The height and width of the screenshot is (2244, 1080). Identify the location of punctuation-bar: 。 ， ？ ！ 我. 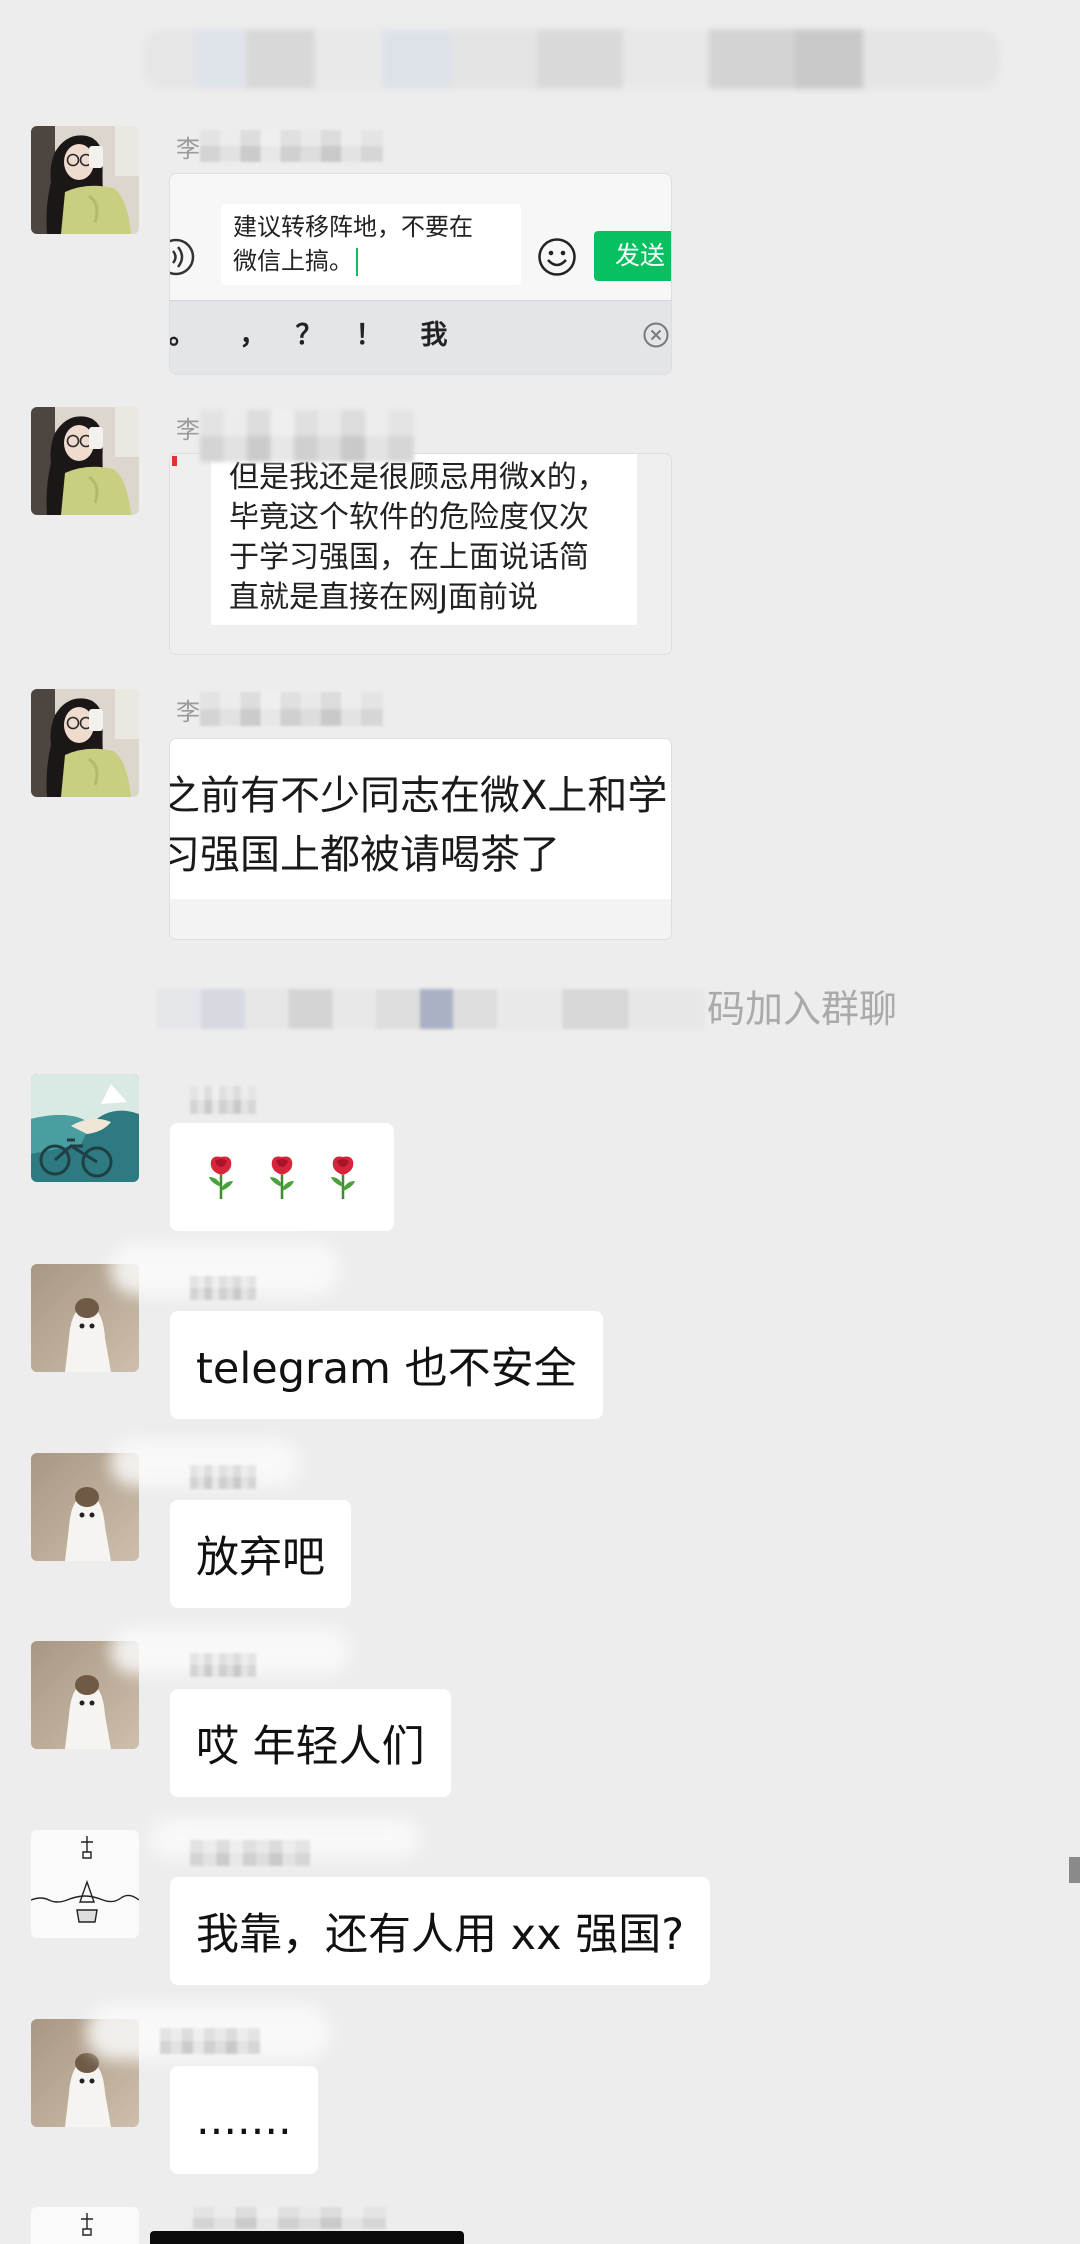
(420, 337).